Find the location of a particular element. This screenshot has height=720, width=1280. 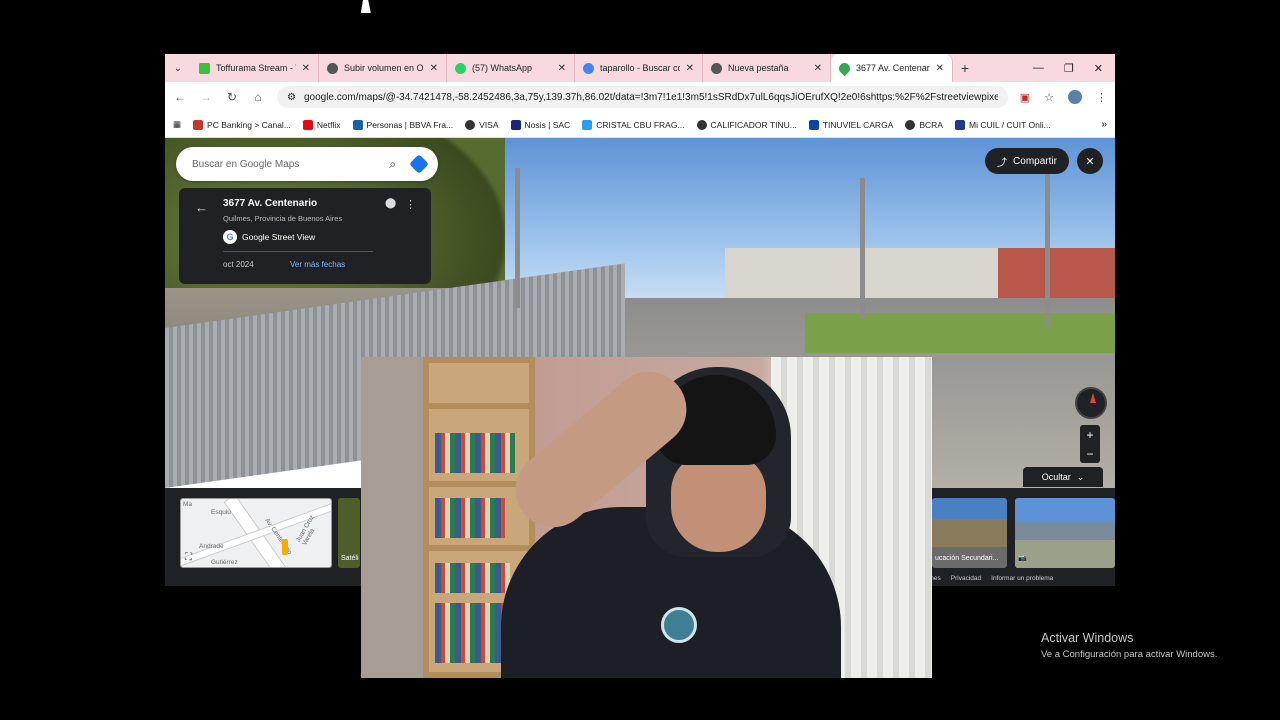

street-label: Esquiú is located at coordinates (221, 512).